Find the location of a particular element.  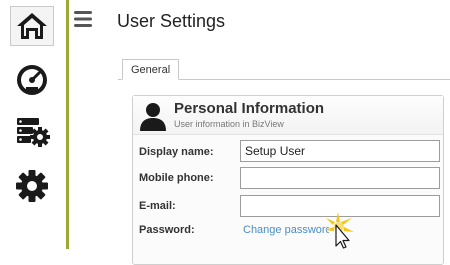

hamburger-menu-icon is located at coordinates (83, 19).